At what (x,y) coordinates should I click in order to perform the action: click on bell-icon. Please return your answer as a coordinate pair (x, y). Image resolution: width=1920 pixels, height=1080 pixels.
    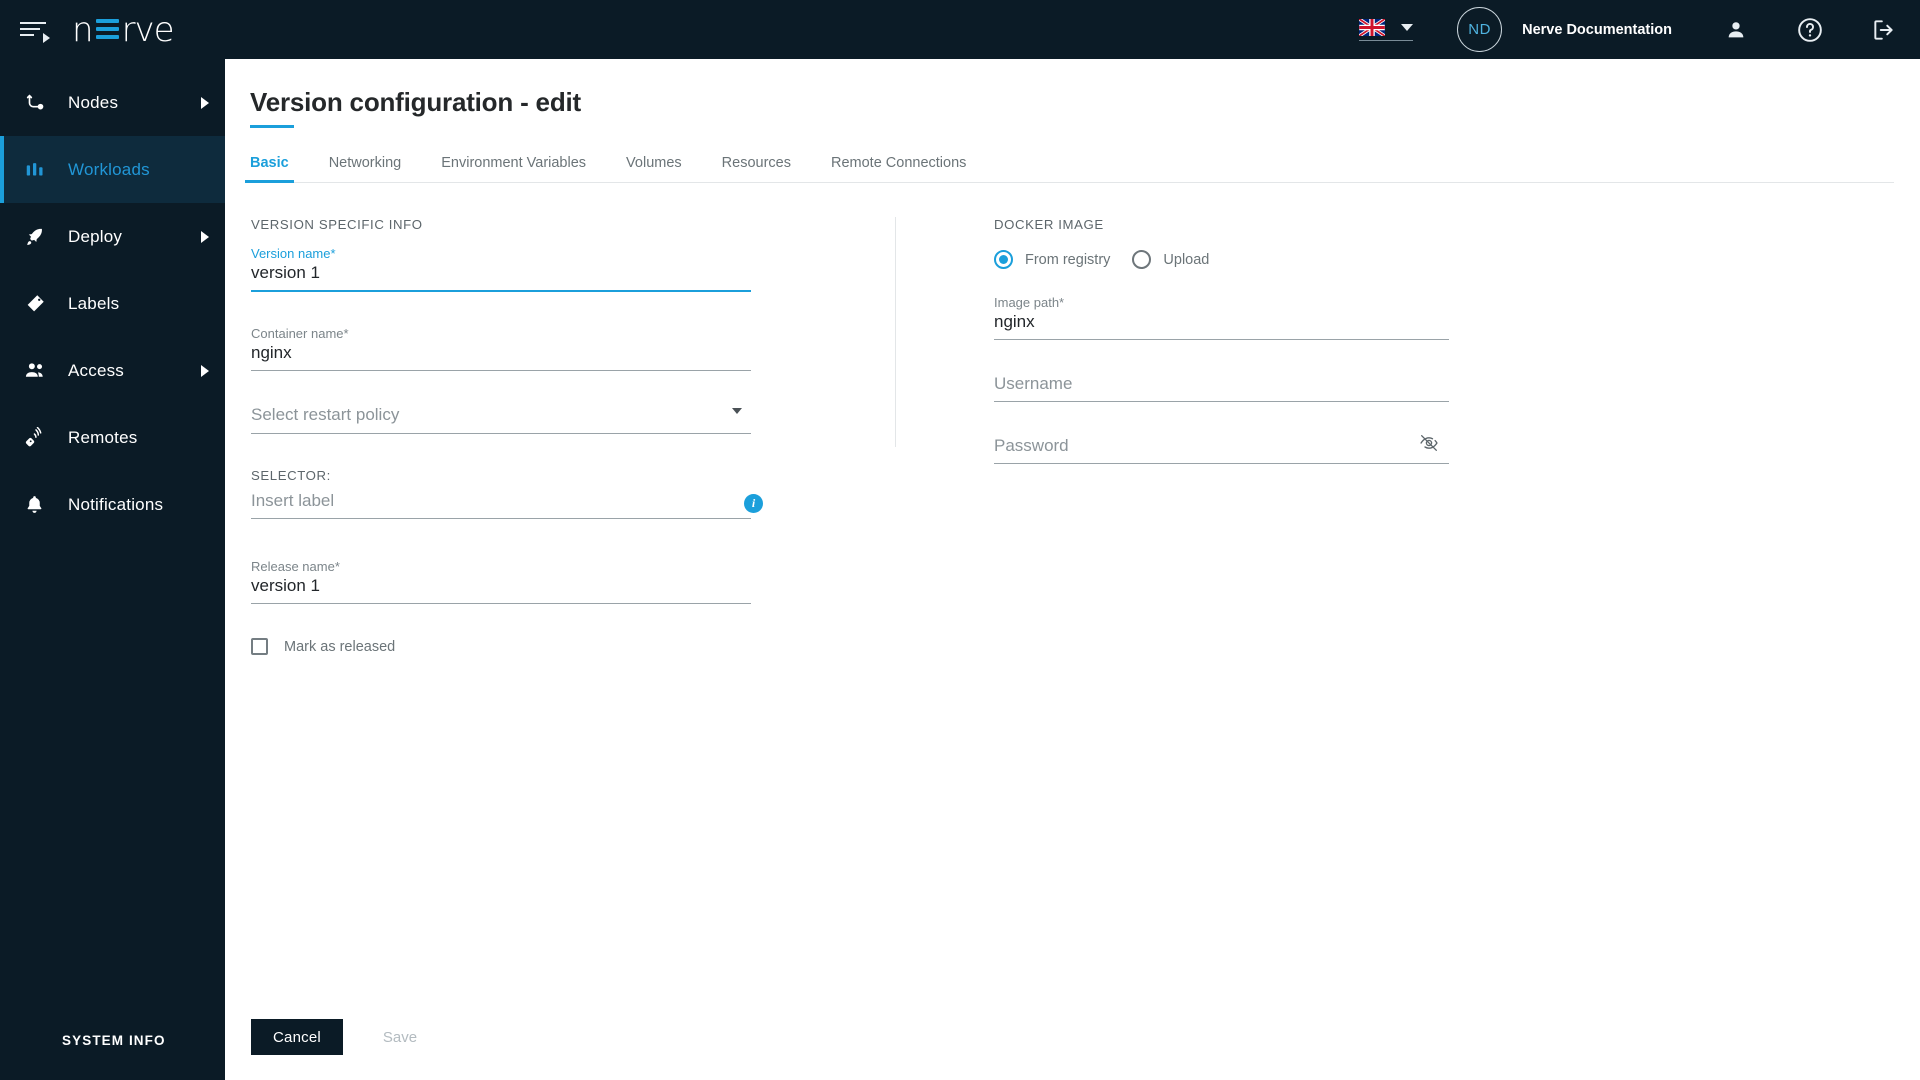
    Looking at the image, I should click on (41, 504).